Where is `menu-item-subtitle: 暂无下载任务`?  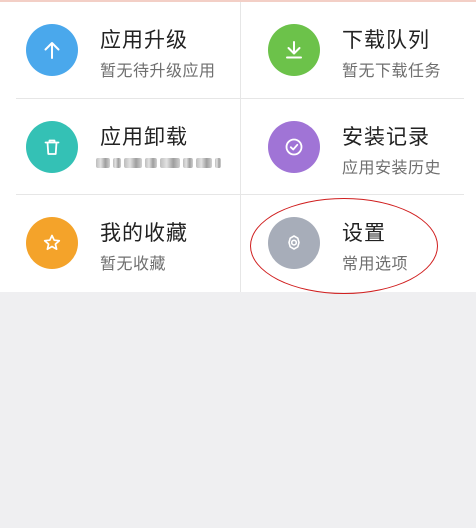
menu-item-subtitle: 暂无下载任务 is located at coordinates (392, 70).